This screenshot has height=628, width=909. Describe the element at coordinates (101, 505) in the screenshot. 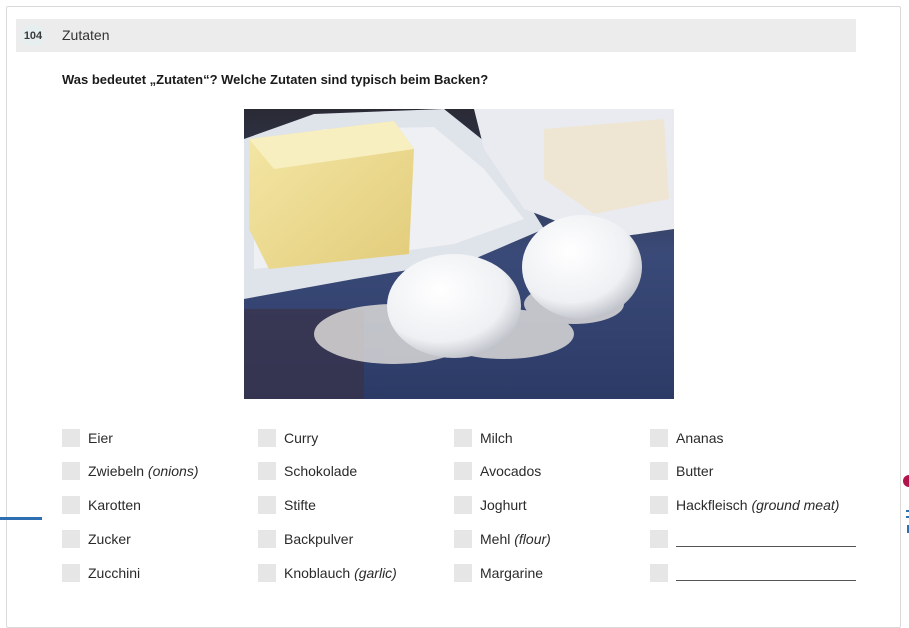

I see `list-item: Karotten` at that location.